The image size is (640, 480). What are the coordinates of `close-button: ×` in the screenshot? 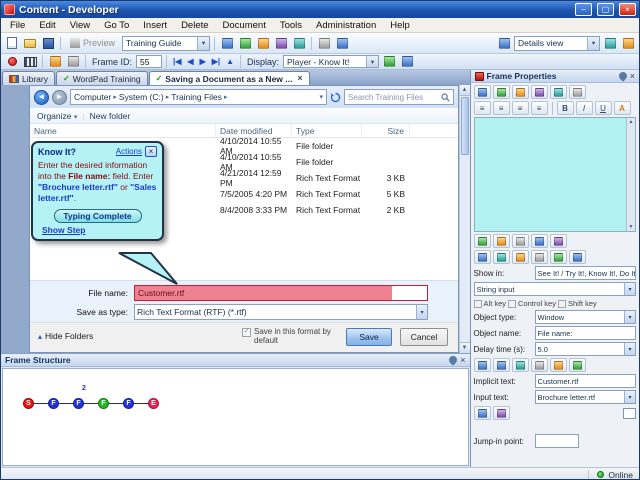 It's located at (627, 9).